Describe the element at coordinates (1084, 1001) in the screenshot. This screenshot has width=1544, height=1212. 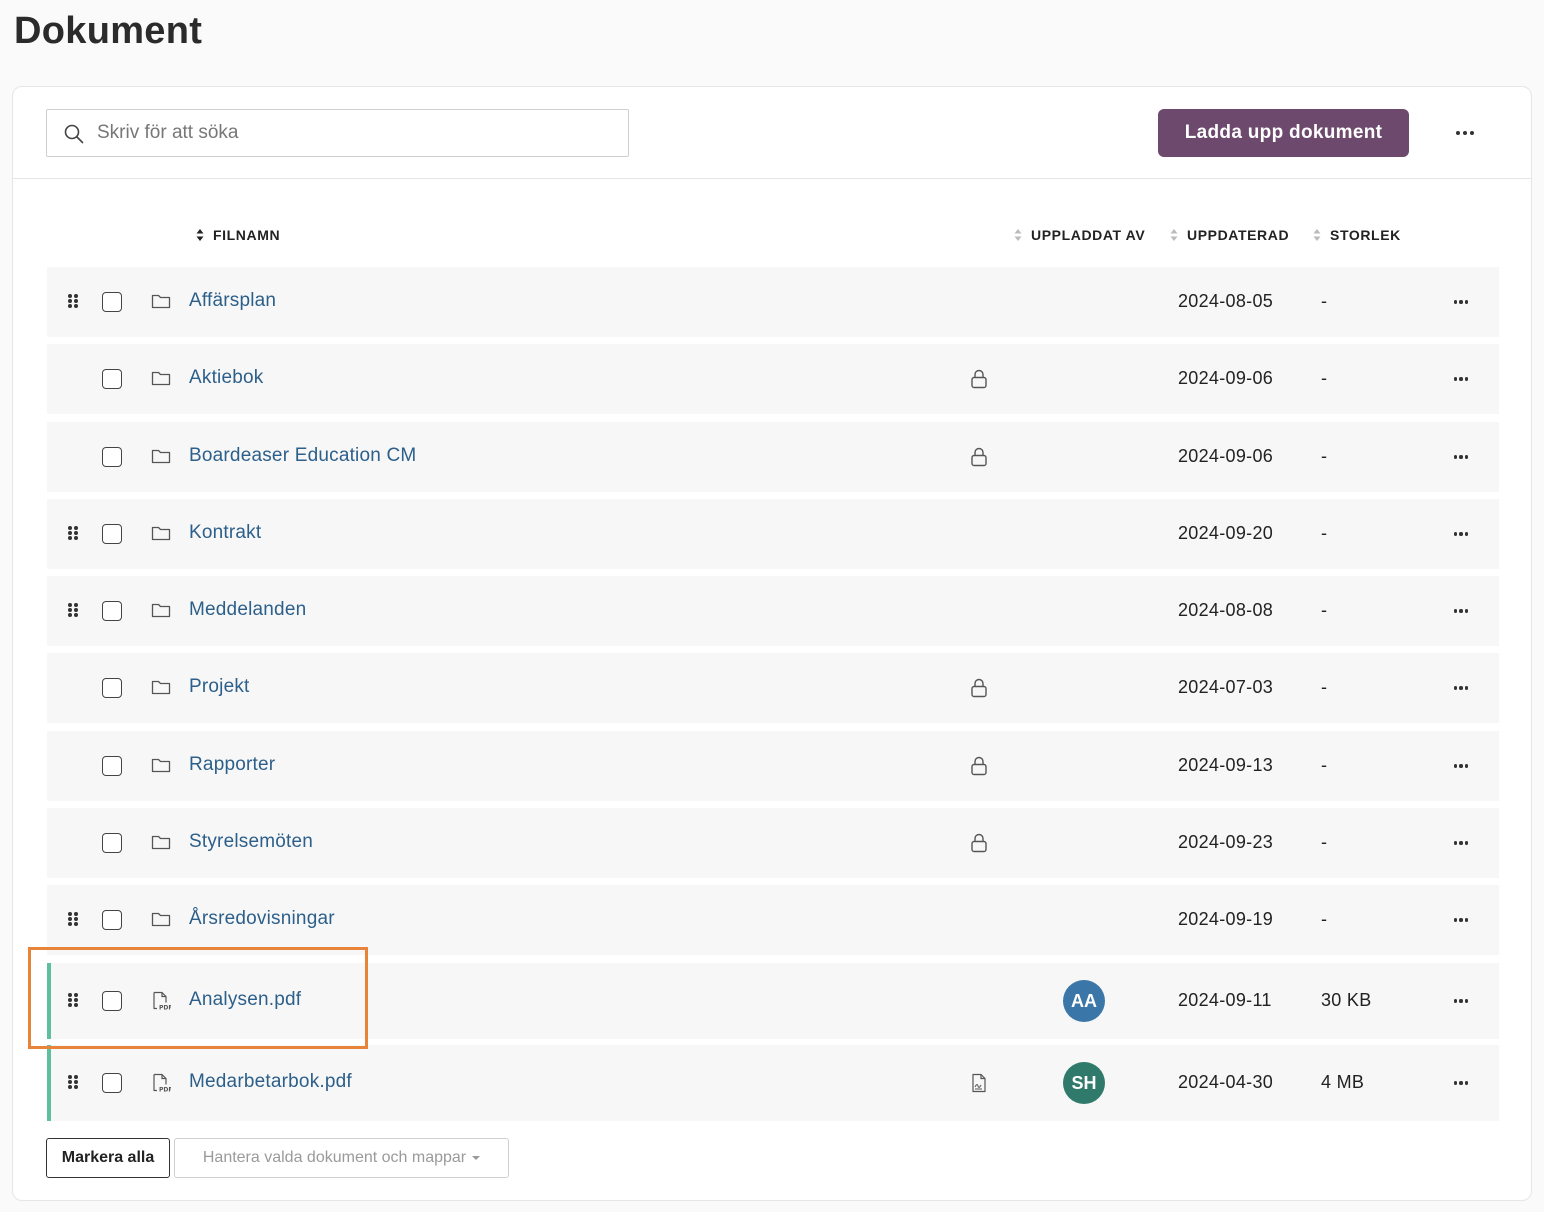
I see `avatar: AA` at that location.